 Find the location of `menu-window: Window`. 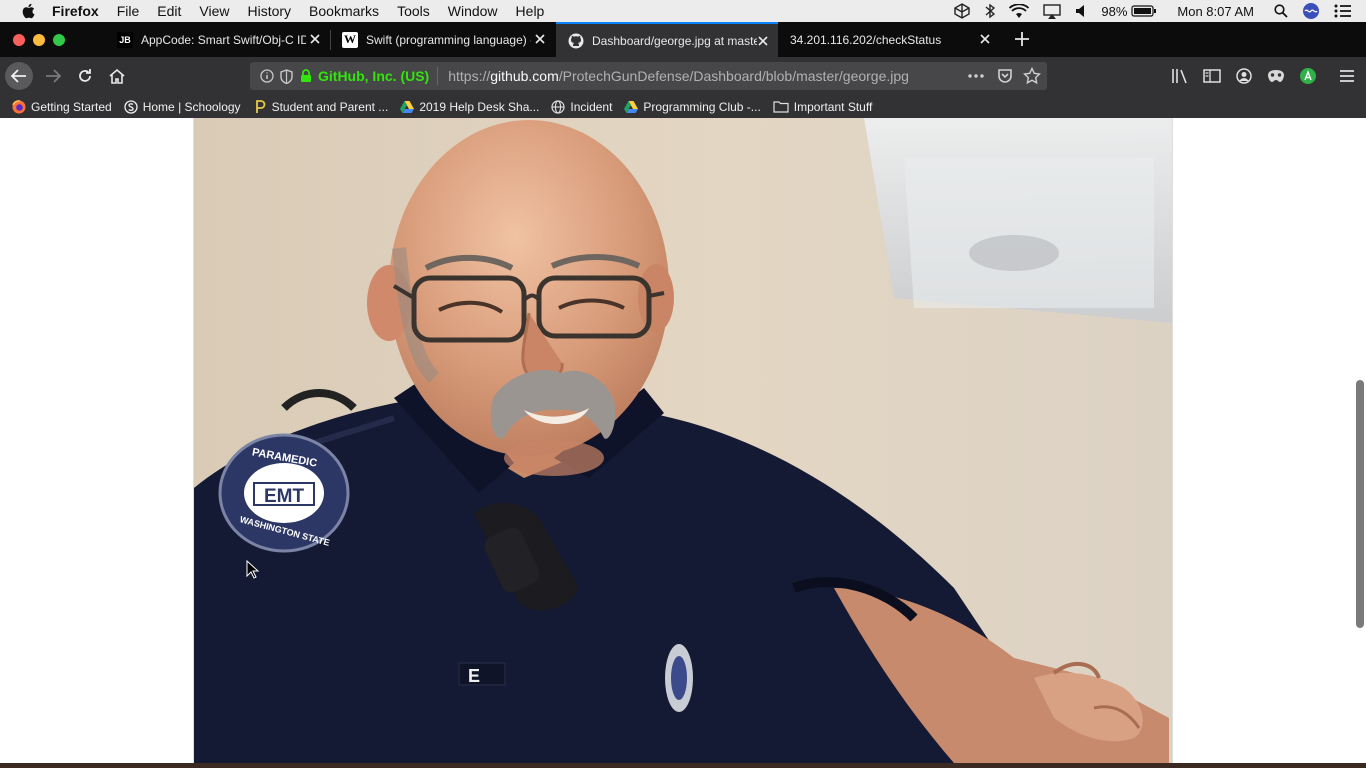

menu-window: Window is located at coordinates (473, 11).